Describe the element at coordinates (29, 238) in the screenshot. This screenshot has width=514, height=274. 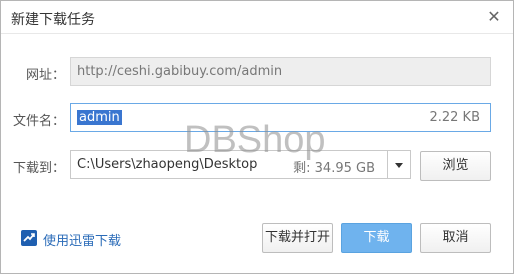
I see `thunder-icon` at that location.